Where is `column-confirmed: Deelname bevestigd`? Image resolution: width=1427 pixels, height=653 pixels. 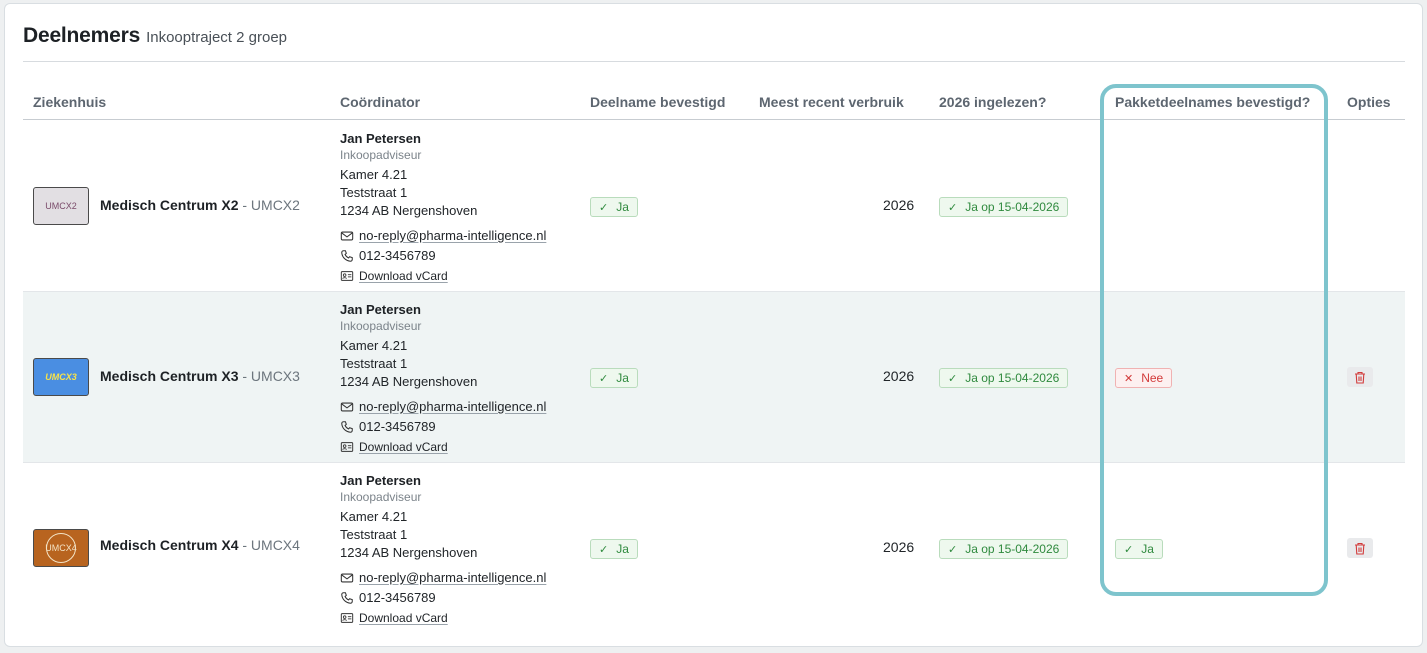
column-confirmed: Deelname bevestigd is located at coordinates (657, 102).